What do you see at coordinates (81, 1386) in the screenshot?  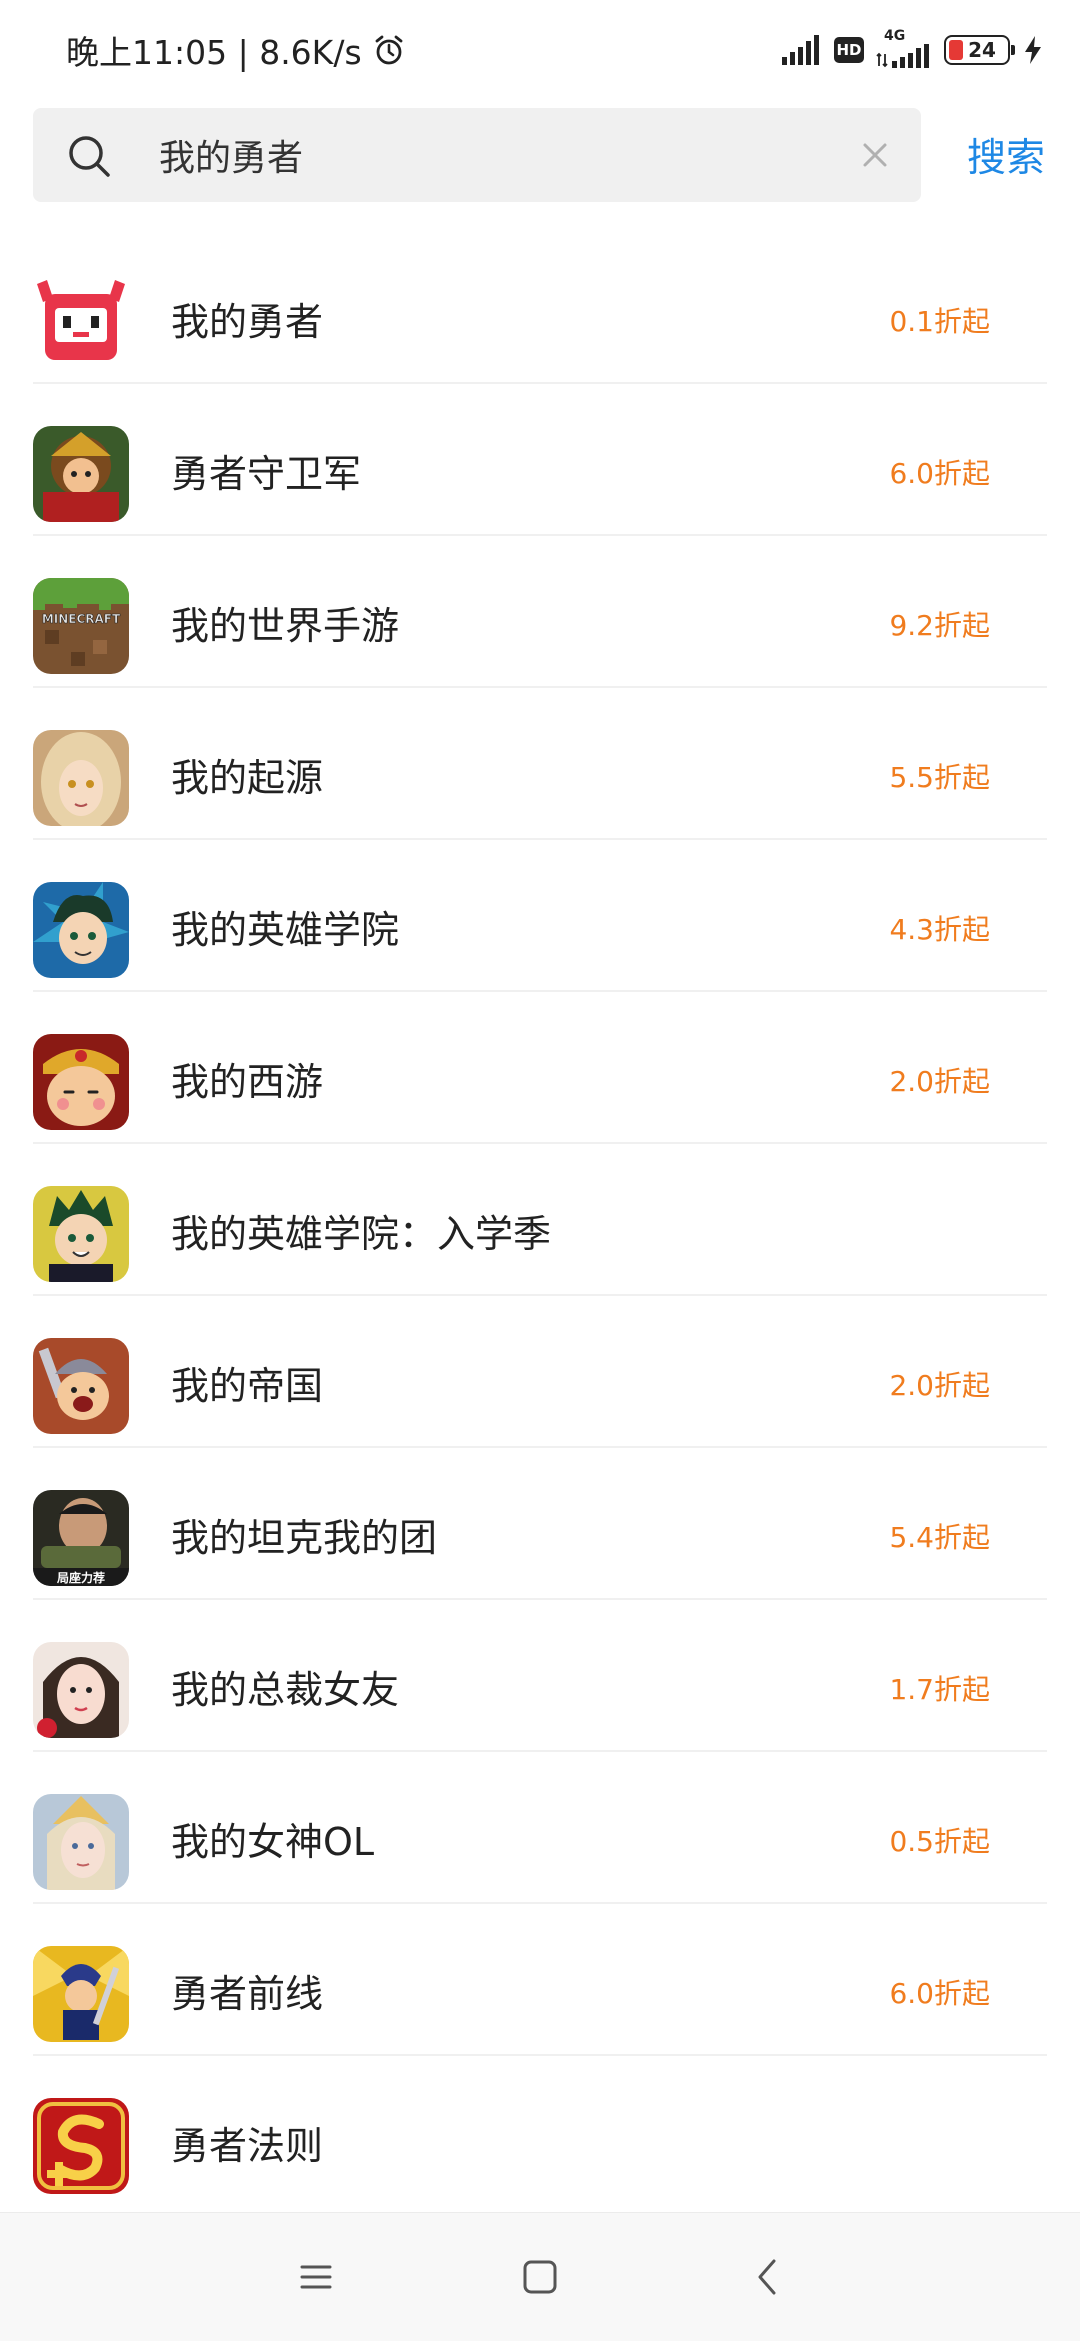 I see `app-icon-wode-diguo` at bounding box center [81, 1386].